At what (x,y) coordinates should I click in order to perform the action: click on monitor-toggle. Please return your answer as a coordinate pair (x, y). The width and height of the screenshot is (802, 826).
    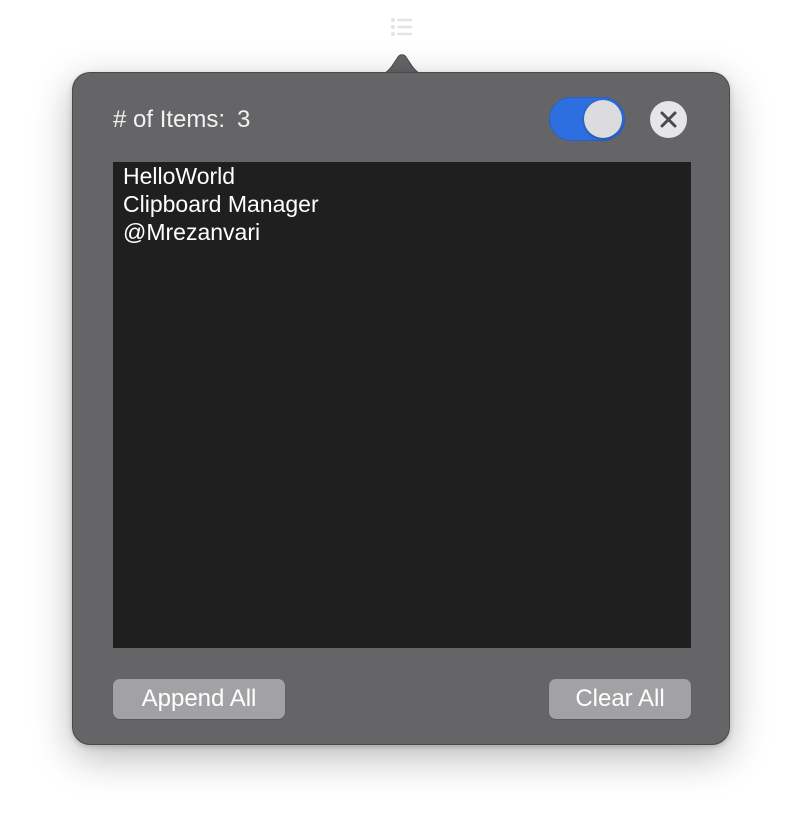
    Looking at the image, I should click on (587, 119).